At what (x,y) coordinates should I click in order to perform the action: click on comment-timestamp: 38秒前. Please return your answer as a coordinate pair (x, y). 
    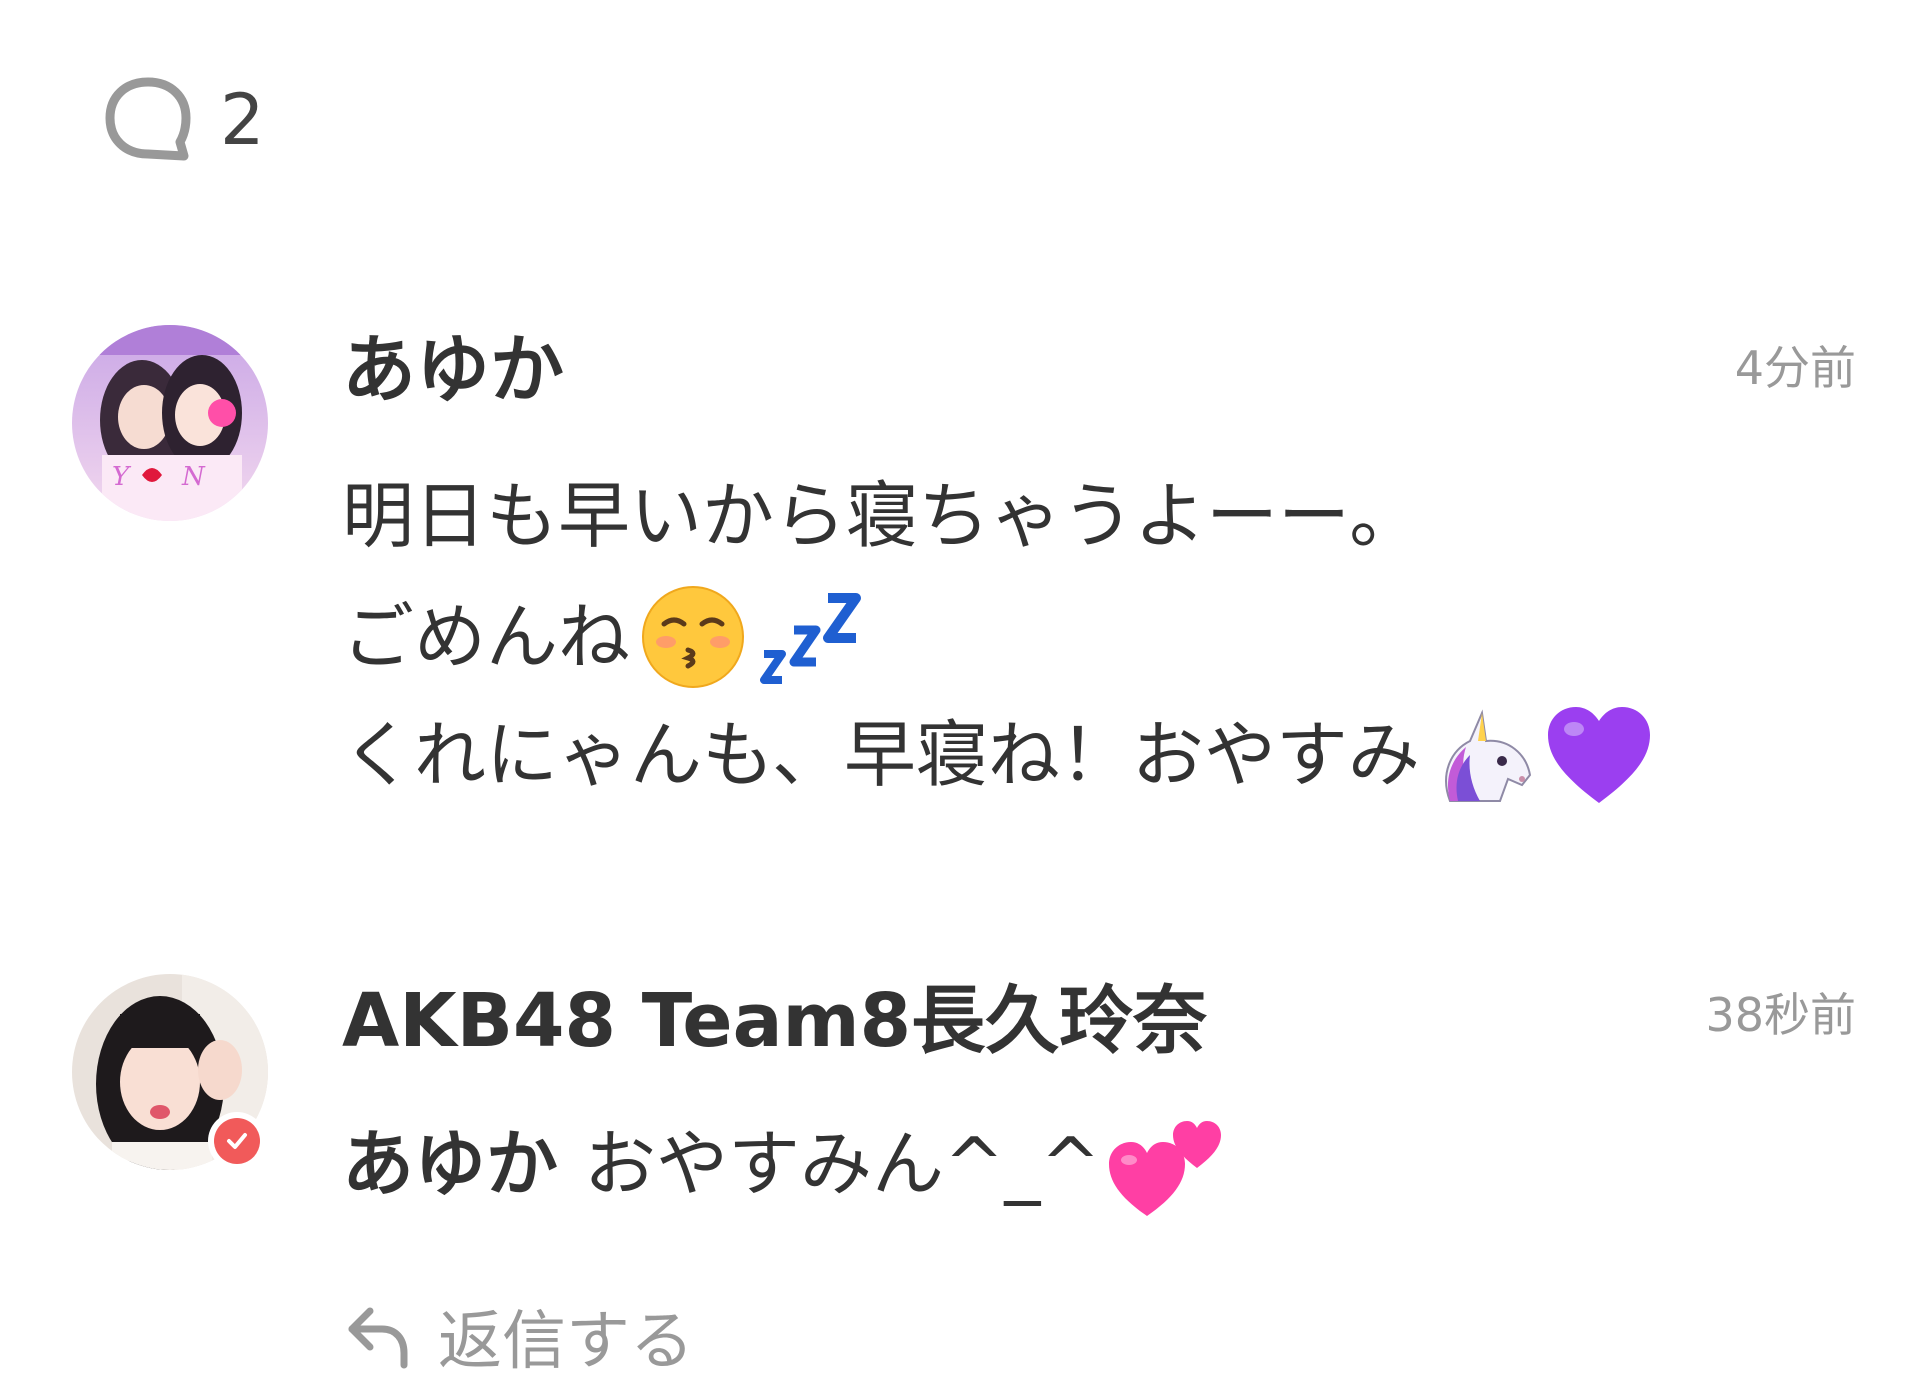
    Looking at the image, I should click on (1780, 1015).